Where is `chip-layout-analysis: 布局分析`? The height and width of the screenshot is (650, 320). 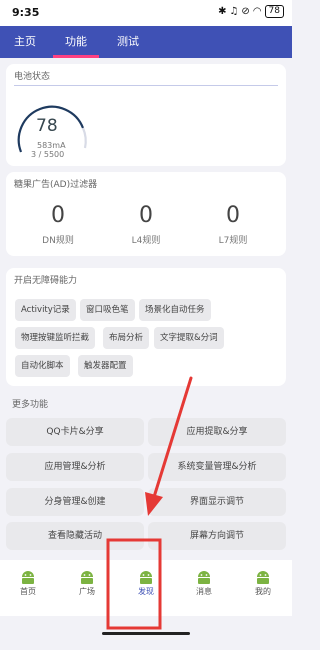
chip-layout-analysis: 布局分析 is located at coordinates (126, 338).